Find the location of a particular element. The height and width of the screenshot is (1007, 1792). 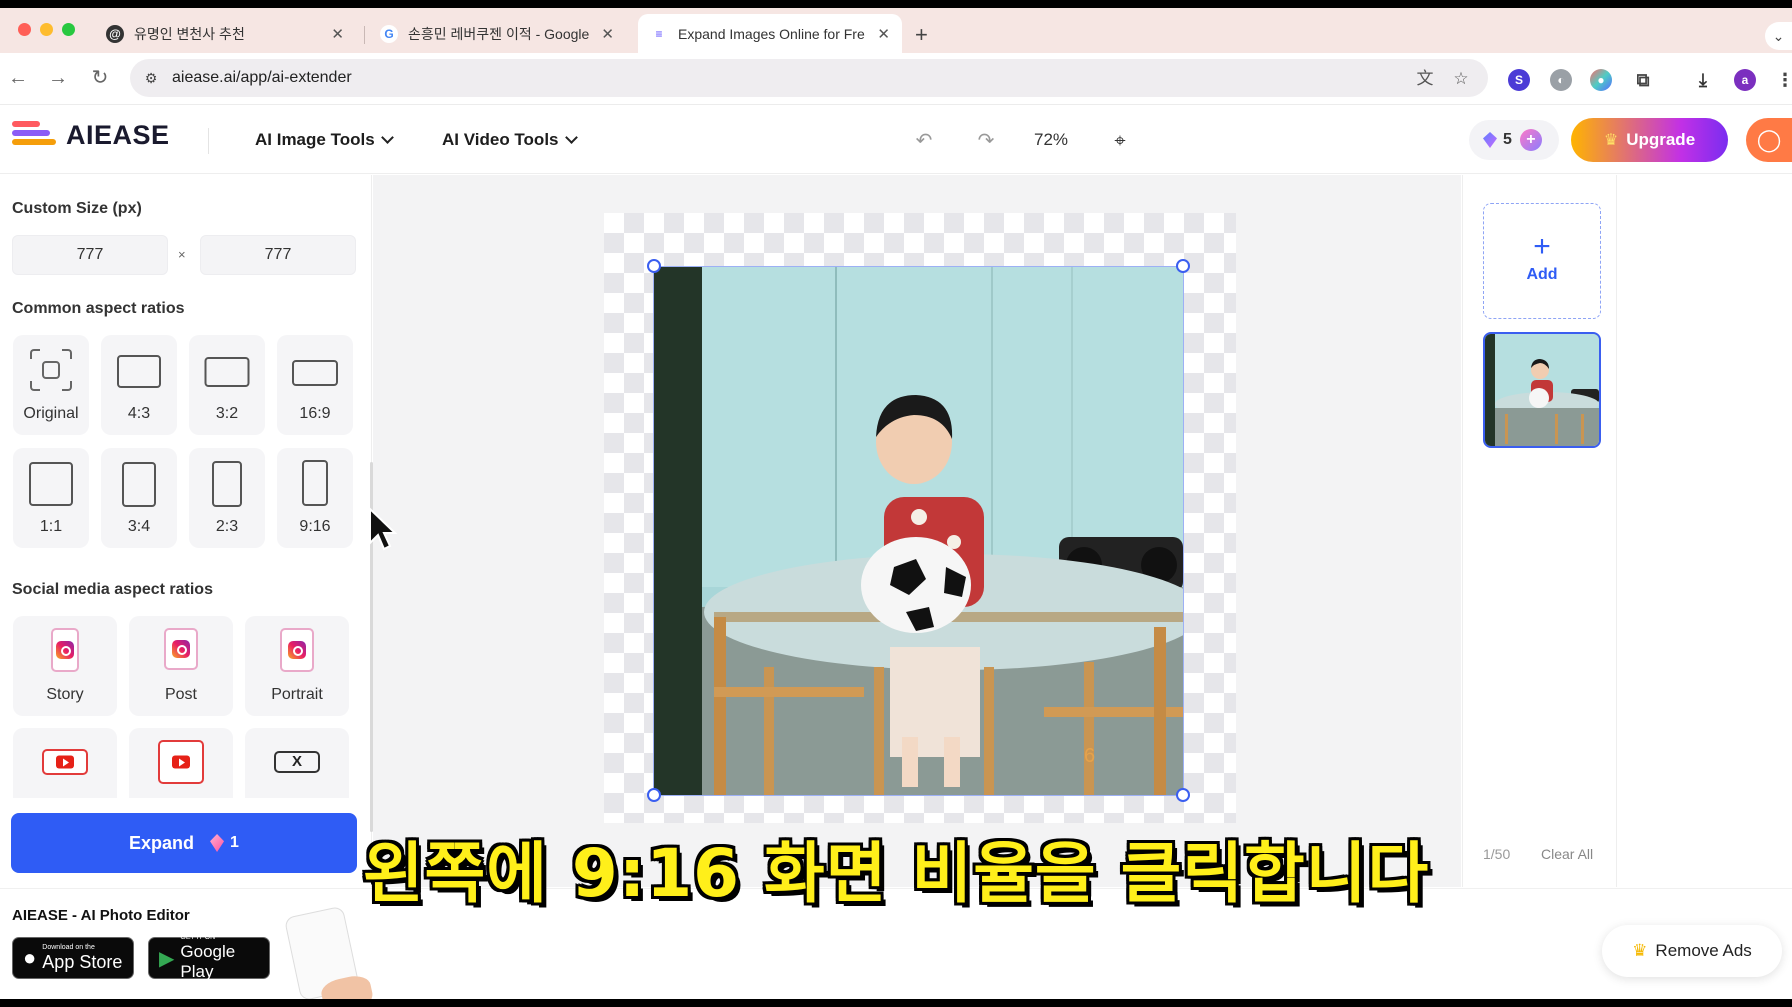

social-portrait-button: Portrait is located at coordinates (297, 666).